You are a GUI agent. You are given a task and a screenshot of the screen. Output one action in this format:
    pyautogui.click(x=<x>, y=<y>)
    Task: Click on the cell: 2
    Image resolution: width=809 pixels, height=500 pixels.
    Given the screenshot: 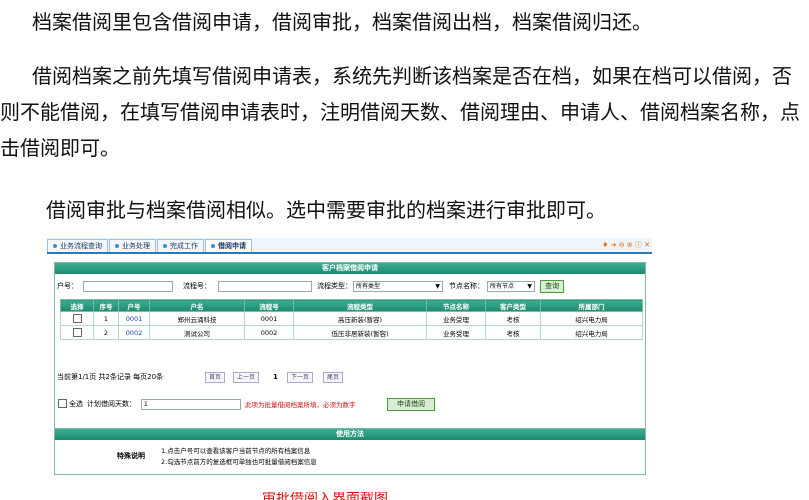 What is the action you would take?
    pyautogui.click(x=106, y=332)
    